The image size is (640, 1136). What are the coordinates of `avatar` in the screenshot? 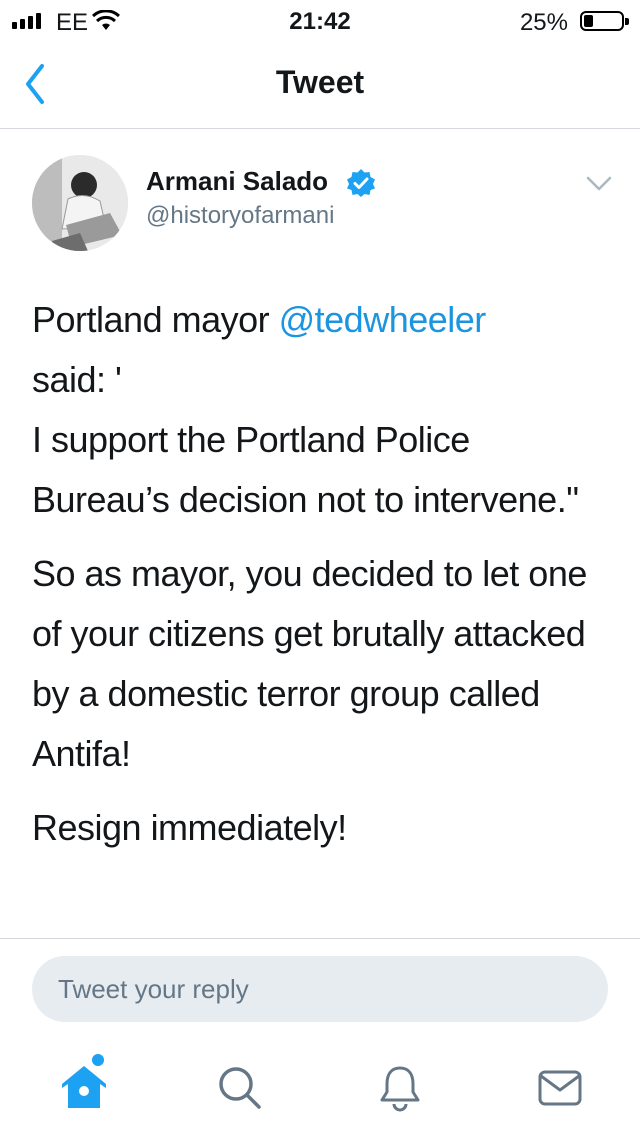 It's located at (80, 203).